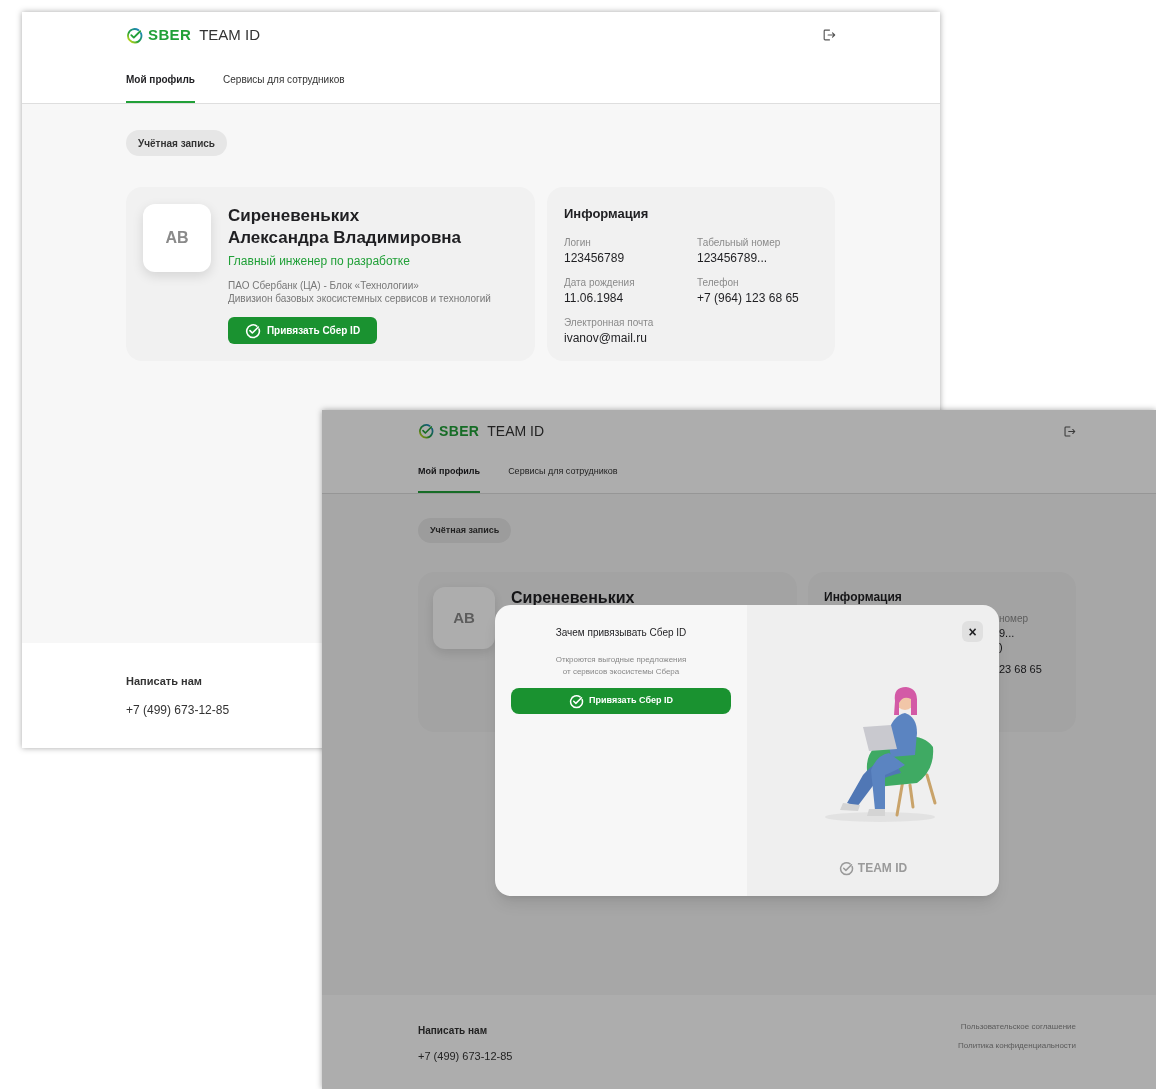 This screenshot has width=1156, height=1089. Describe the element at coordinates (578, 242) in the screenshot. I see `field-label: Логин` at that location.